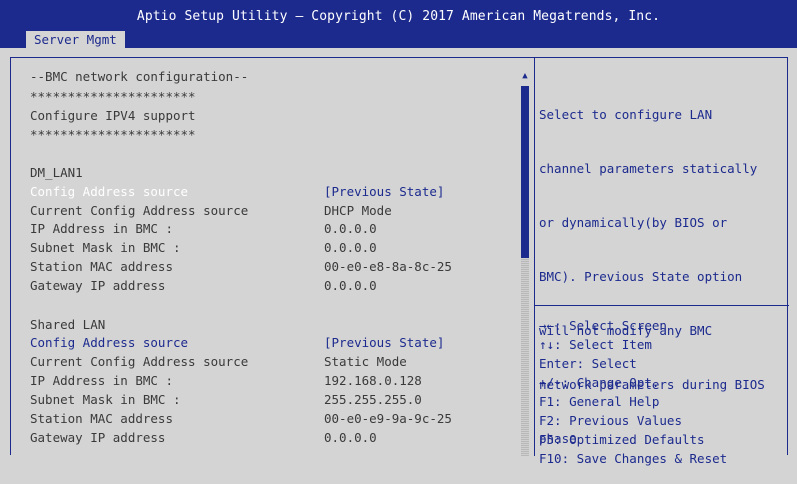  What do you see at coordinates (105, 247) in the screenshot?
I see `dm-lan1-subnet-label: Subnet Mask in BMC :` at bounding box center [105, 247].